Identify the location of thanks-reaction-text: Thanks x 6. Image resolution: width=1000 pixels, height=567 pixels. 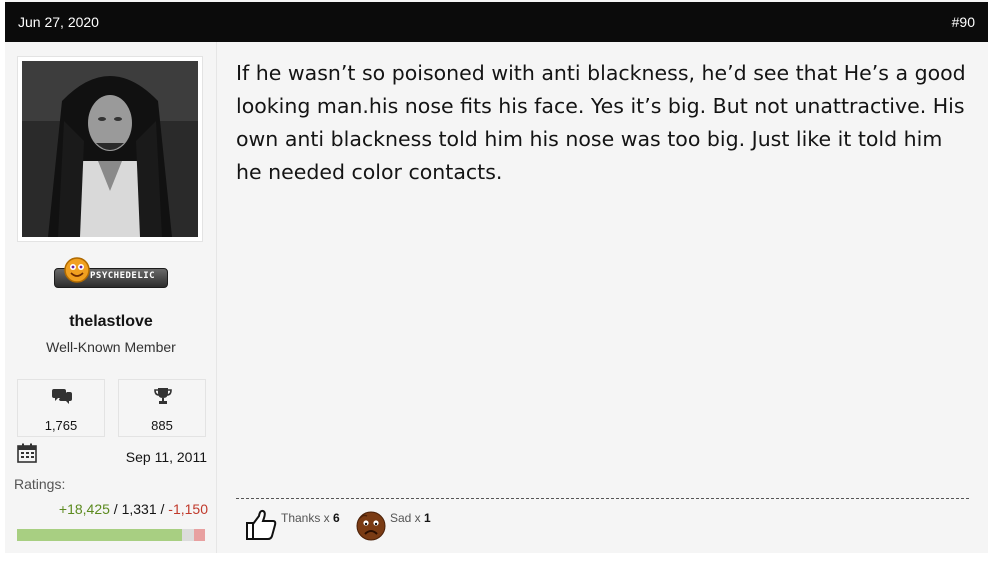
(310, 518).